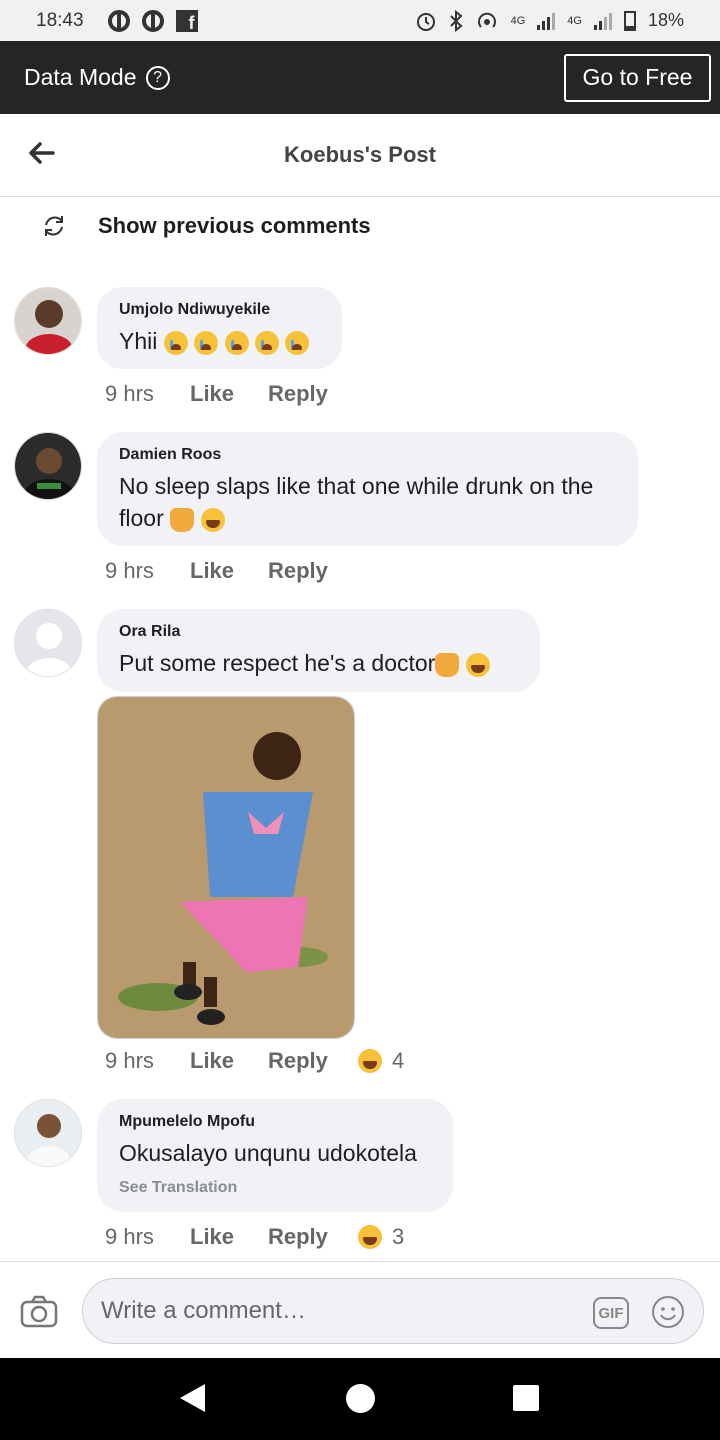  Describe the element at coordinates (182, 519) in the screenshot. I see `fingers-crossed-emoji` at that location.